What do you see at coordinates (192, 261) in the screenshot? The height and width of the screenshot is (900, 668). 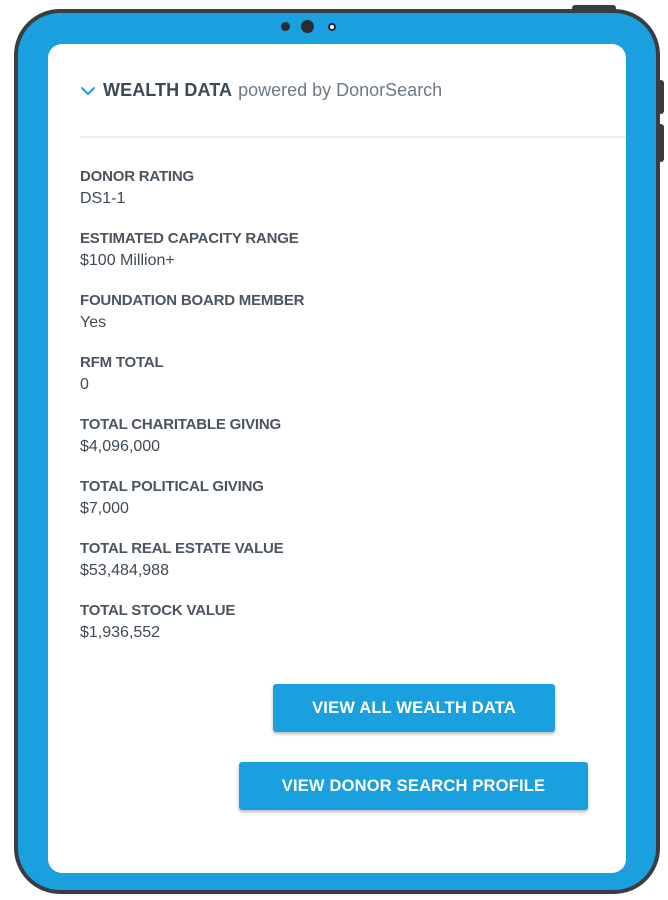 I see `field-estimated-capacity-range: ESTIMATED CAPACITY RANGE $100 Million+` at bounding box center [192, 261].